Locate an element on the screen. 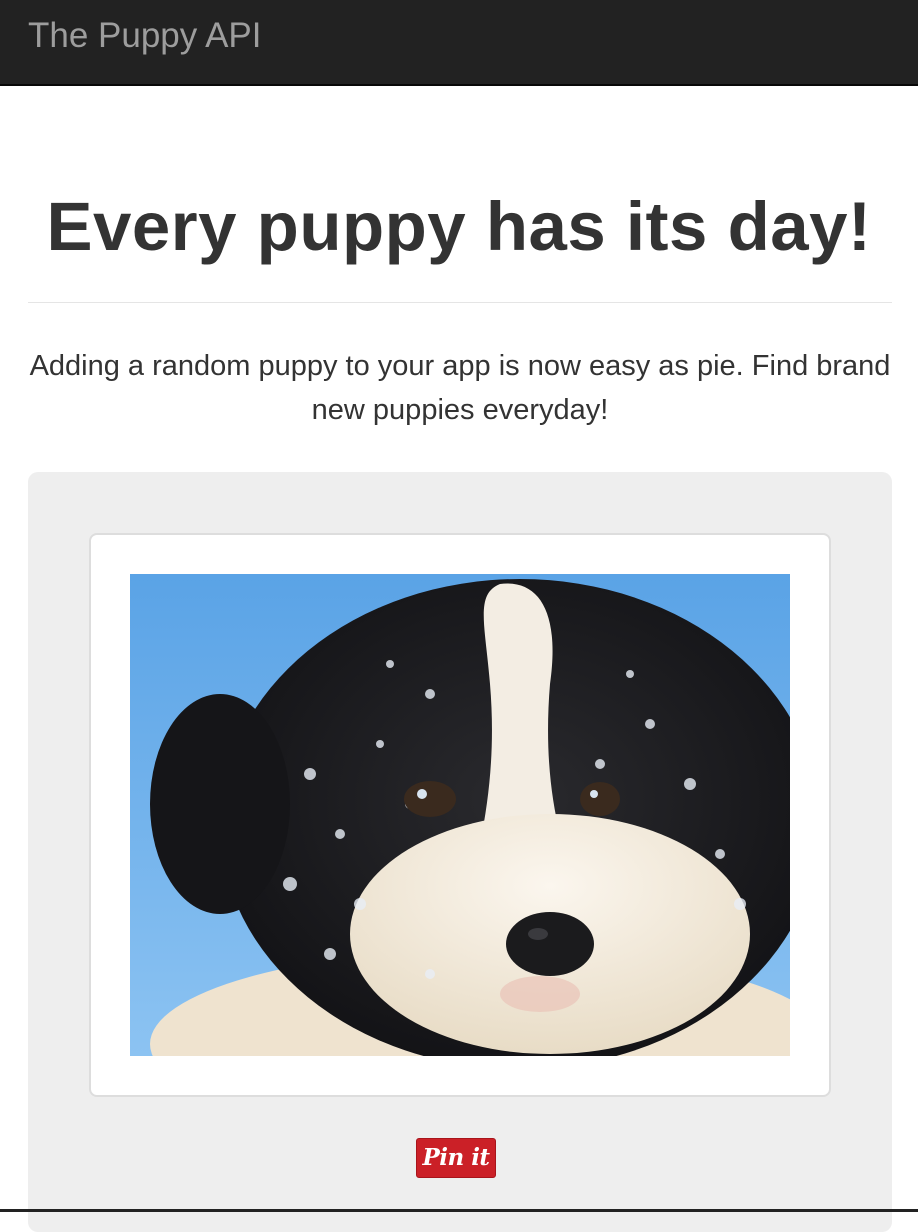 The width and height of the screenshot is (918, 1232). page-headline: Every puppy has its day! is located at coordinates (459, 226).